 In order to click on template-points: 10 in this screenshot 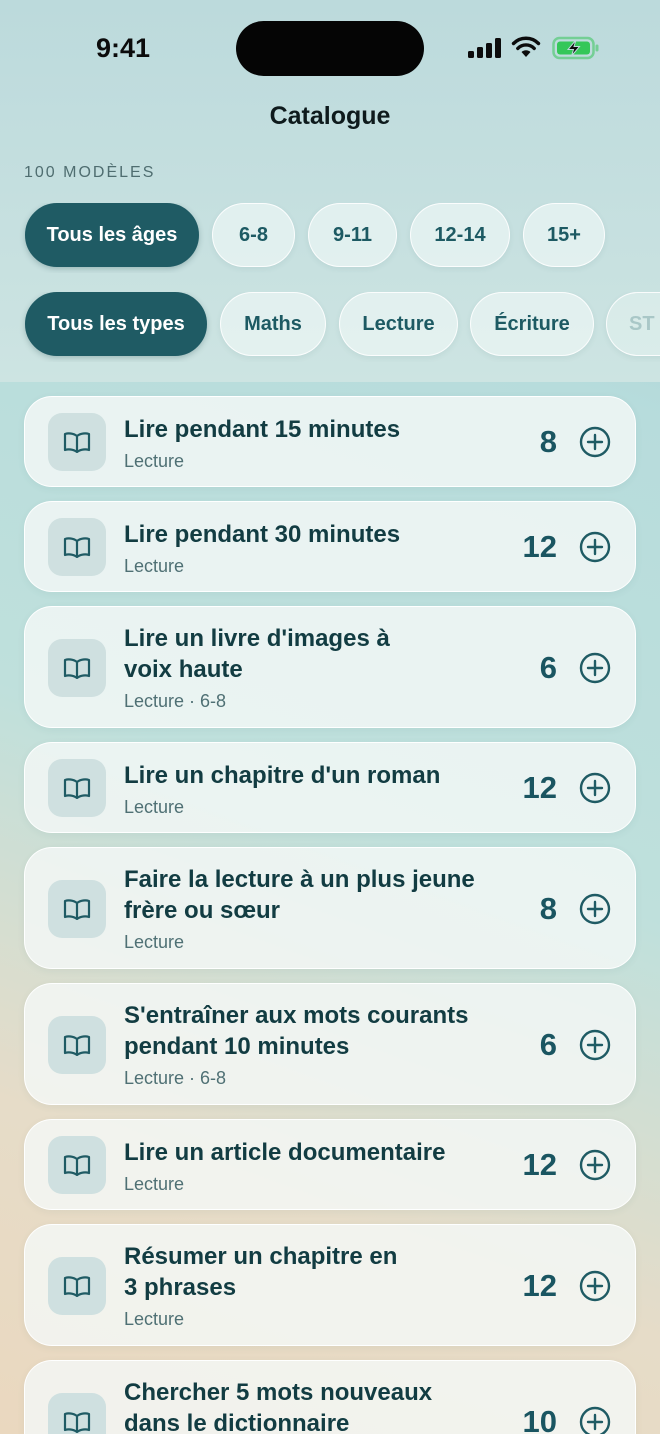, I will do `click(539, 1419)`.